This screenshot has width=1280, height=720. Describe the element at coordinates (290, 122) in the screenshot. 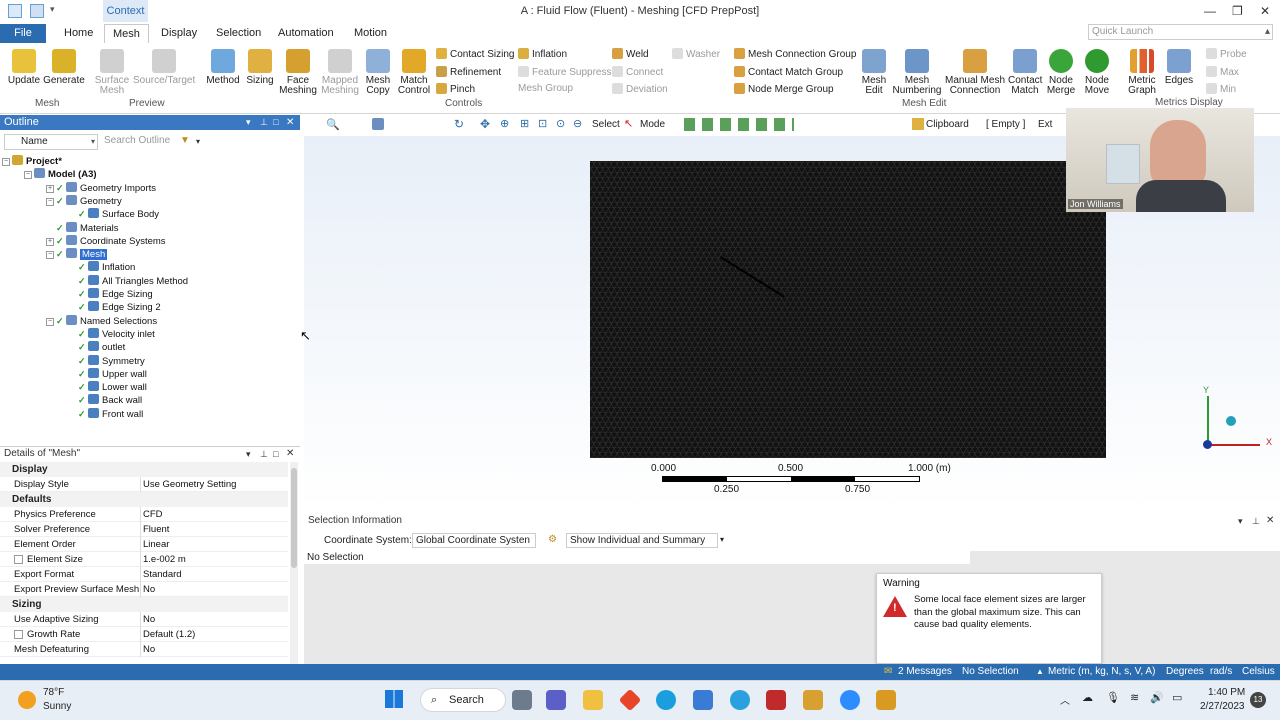

I see `close-panel-icon: ✕` at that location.